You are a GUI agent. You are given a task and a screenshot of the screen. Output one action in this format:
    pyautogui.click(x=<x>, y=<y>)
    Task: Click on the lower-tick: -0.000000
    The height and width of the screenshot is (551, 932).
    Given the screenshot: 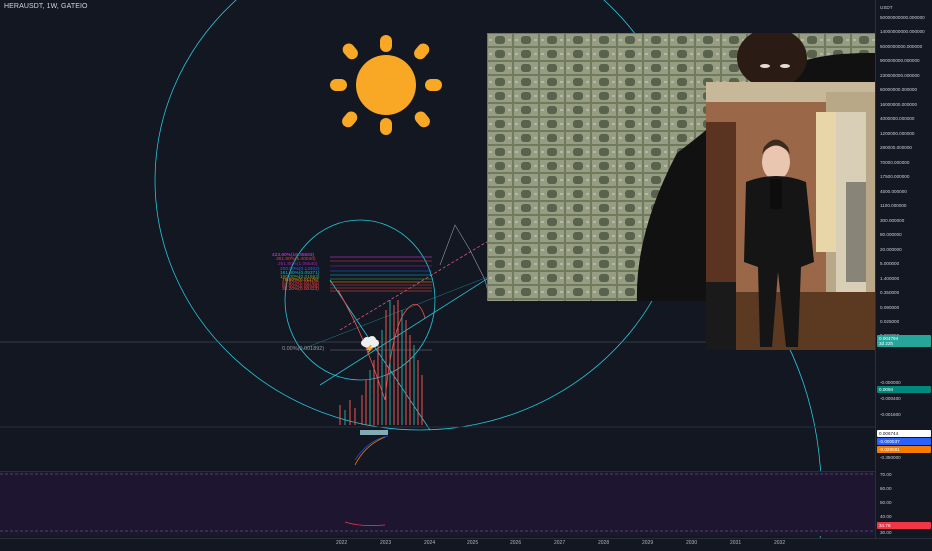 What is the action you would take?
    pyautogui.click(x=890, y=382)
    